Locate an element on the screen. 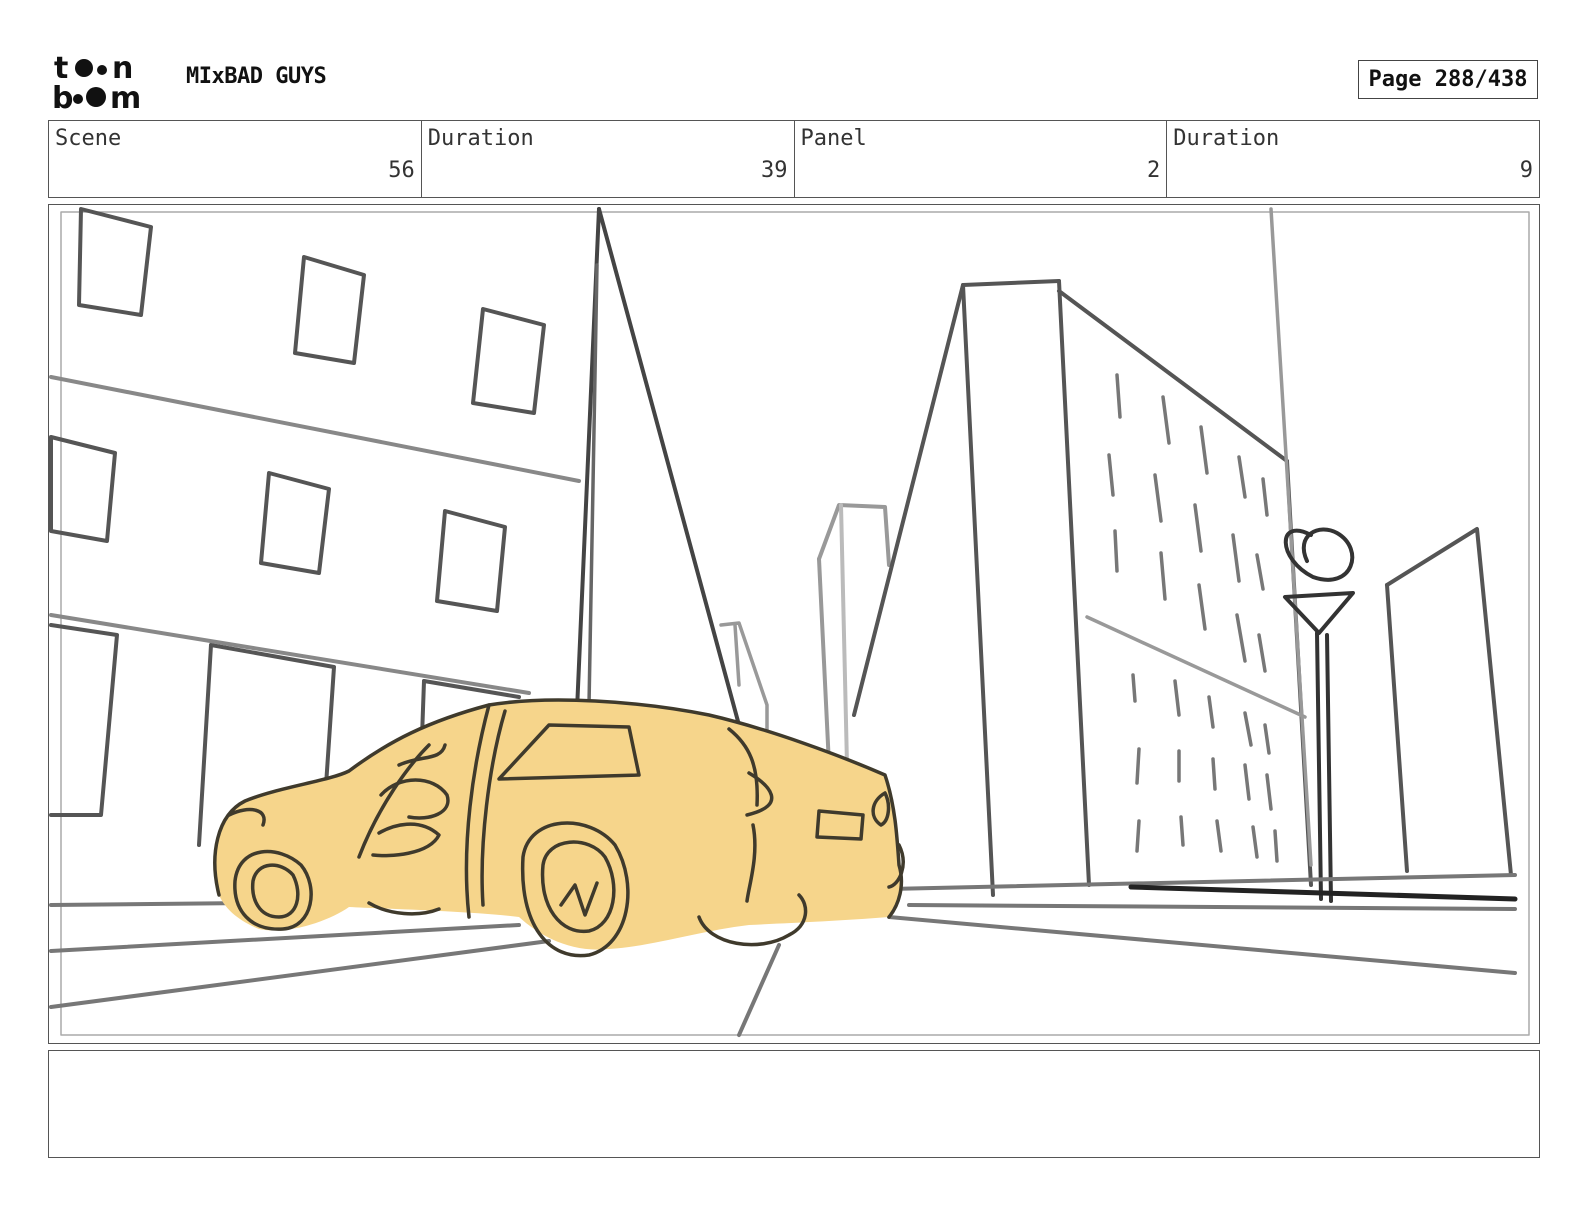 This screenshot has width=1584, height=1224. car-sketch is located at coordinates (559, 828).